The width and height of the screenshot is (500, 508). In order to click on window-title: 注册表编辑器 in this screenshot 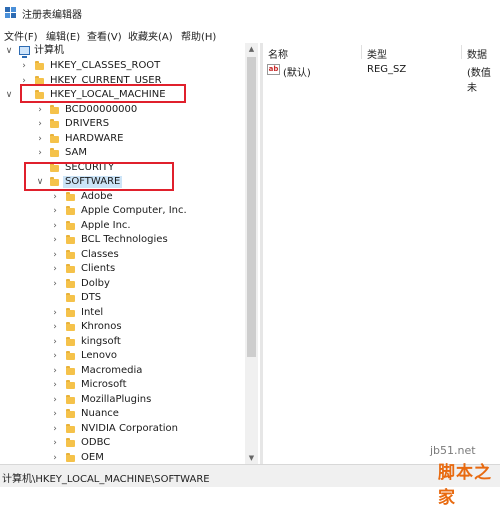, I will do `click(52, 15)`.